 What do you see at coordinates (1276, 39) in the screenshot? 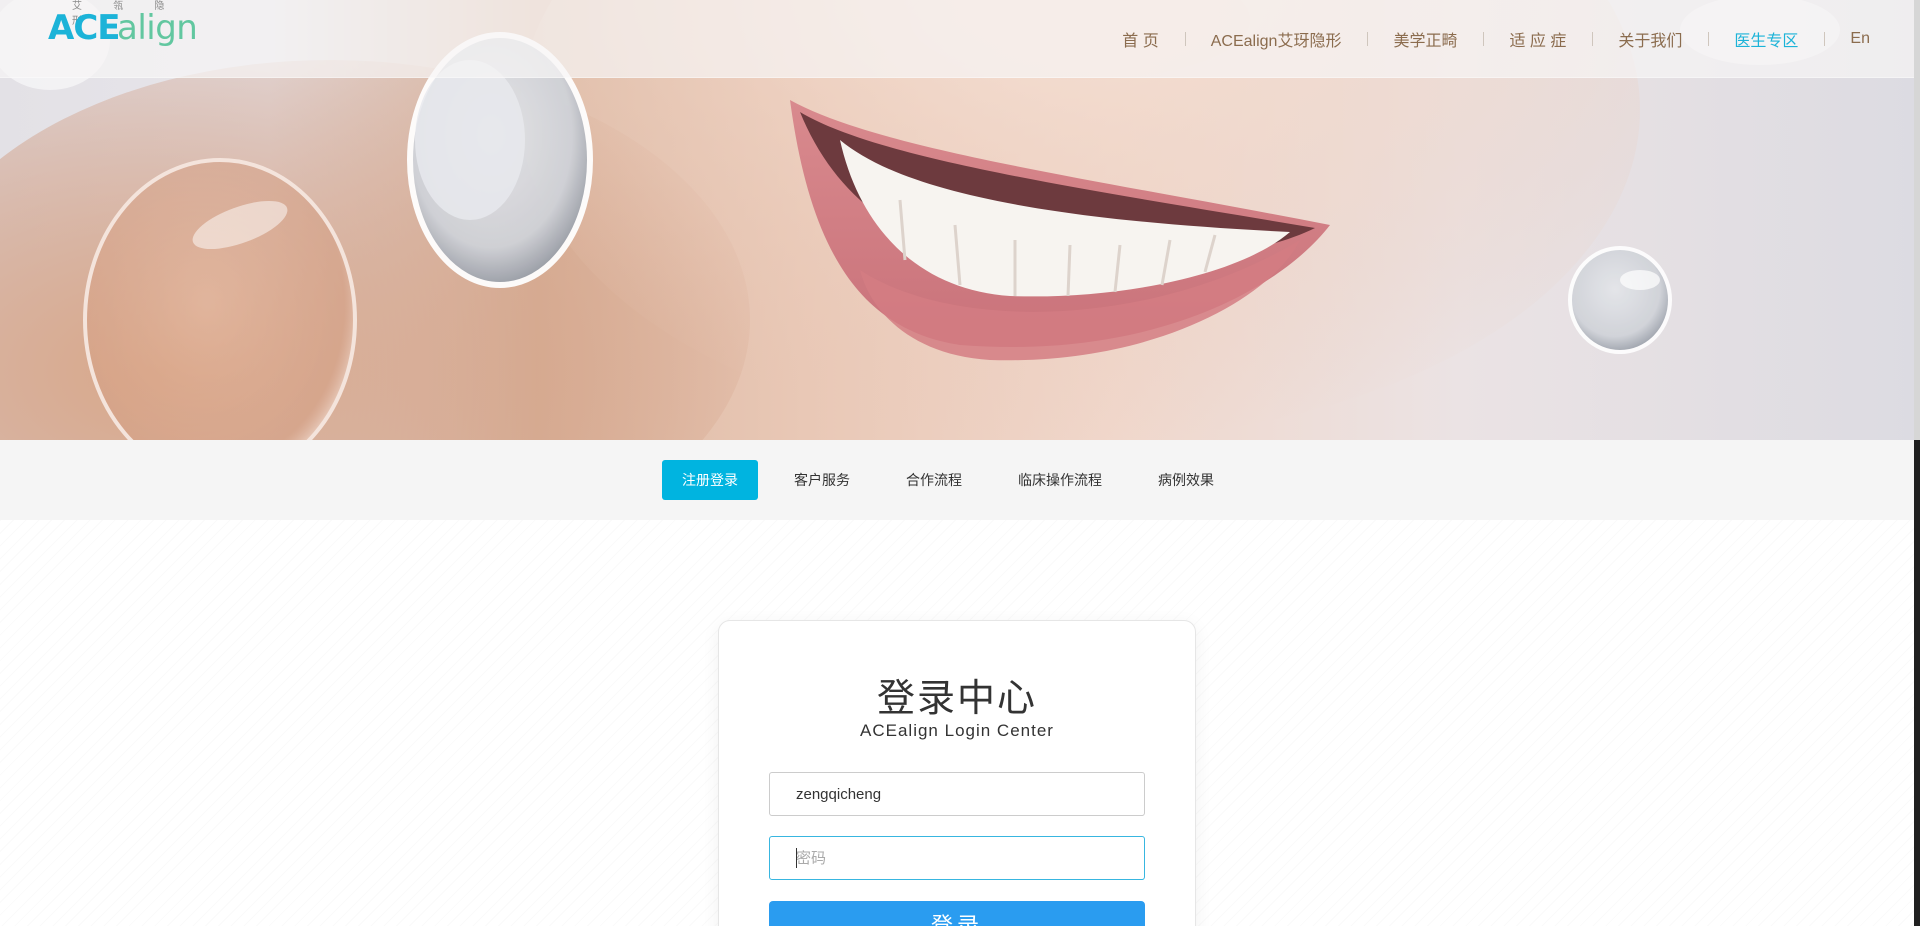
I see `nav-item-acealign: ACEalign艾玡隐形` at bounding box center [1276, 39].